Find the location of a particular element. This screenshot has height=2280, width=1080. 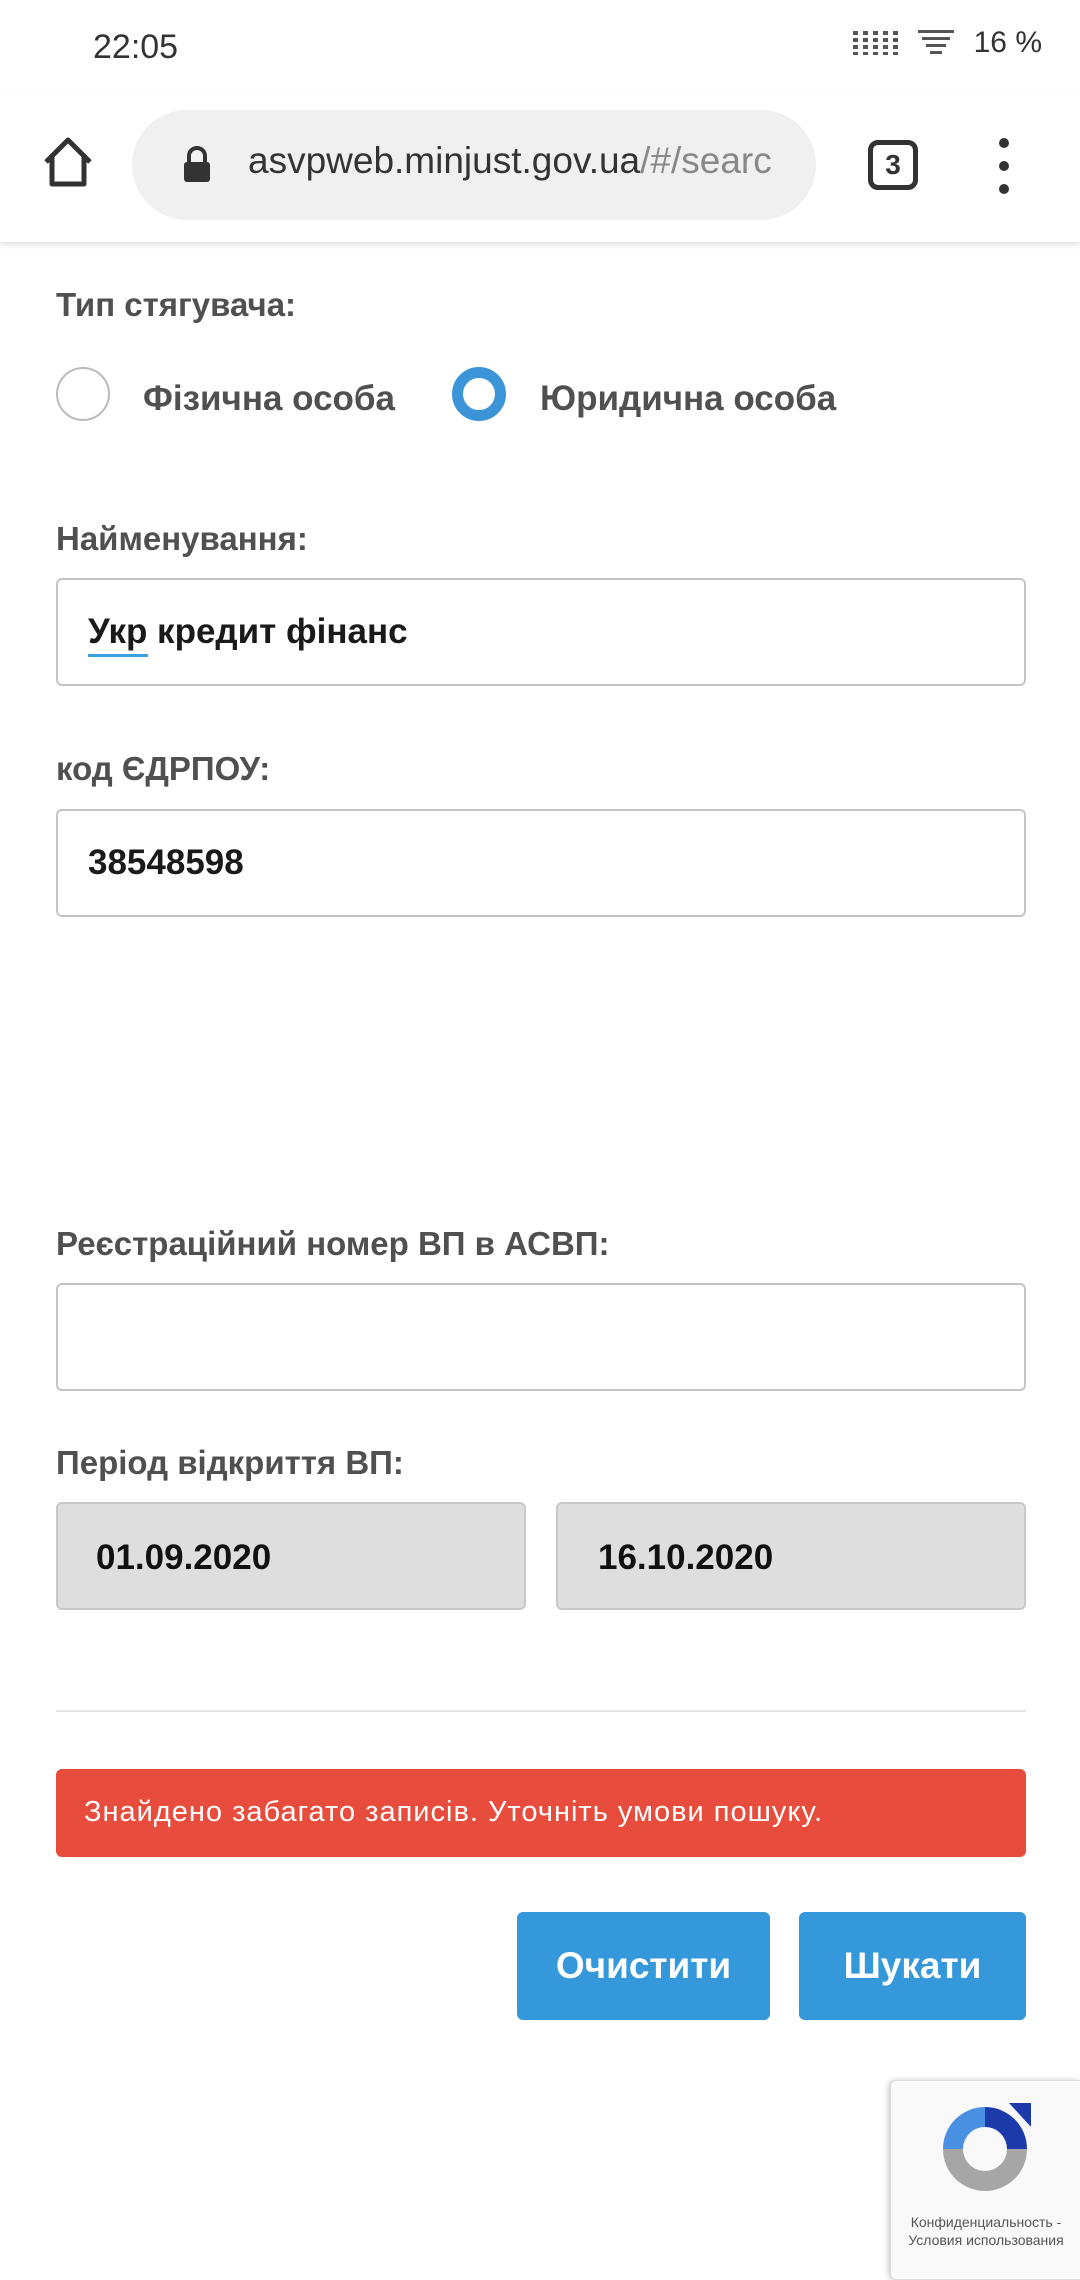

tab-switcher-button: 3 is located at coordinates (893, 165).